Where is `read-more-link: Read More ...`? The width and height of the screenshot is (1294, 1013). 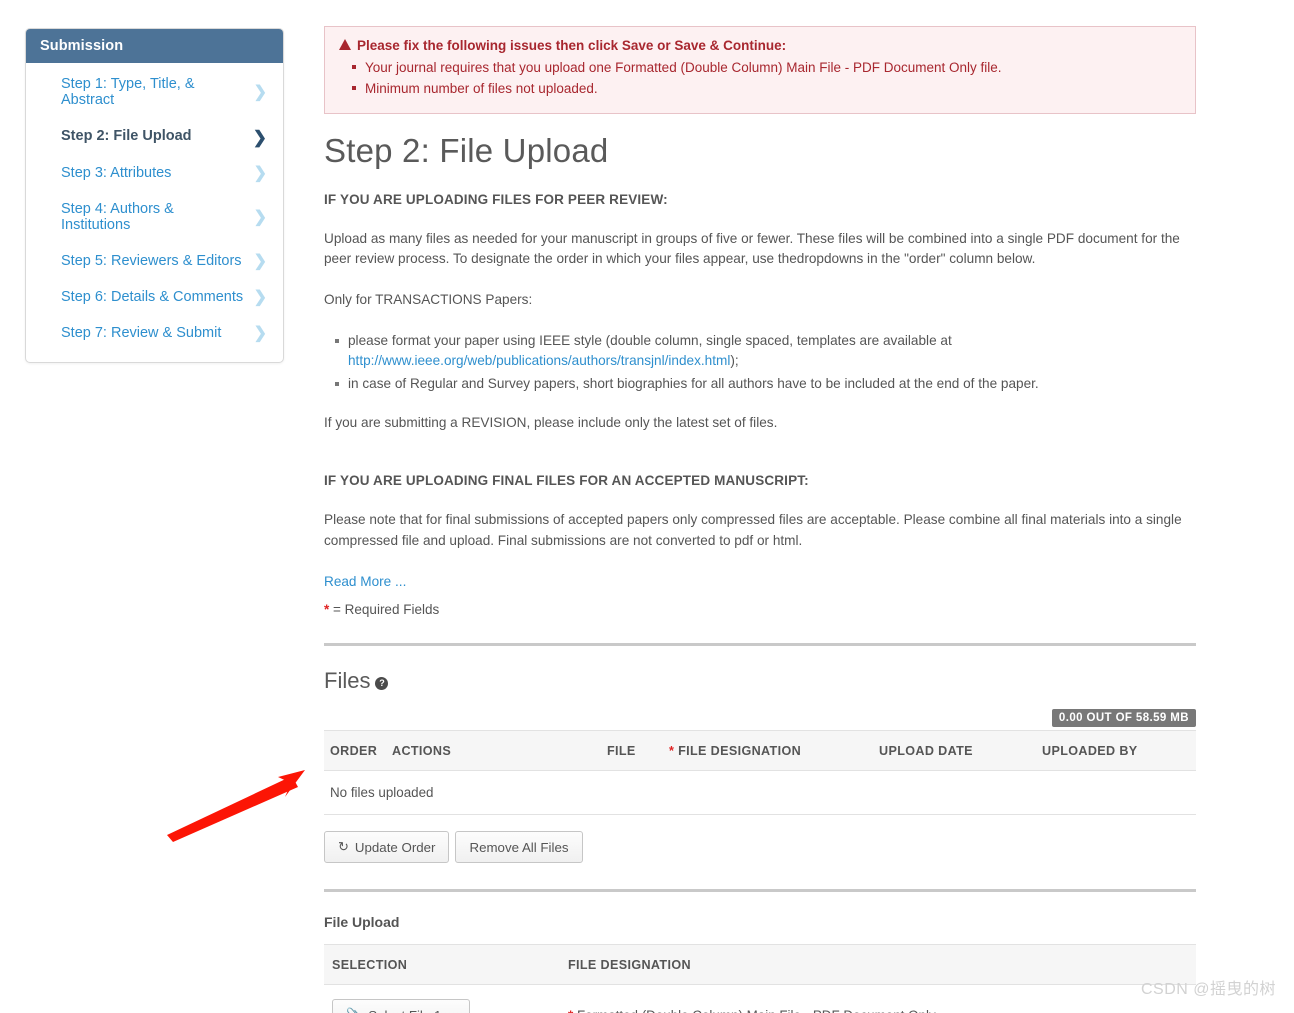
read-more-link: Read More ... is located at coordinates (365, 581).